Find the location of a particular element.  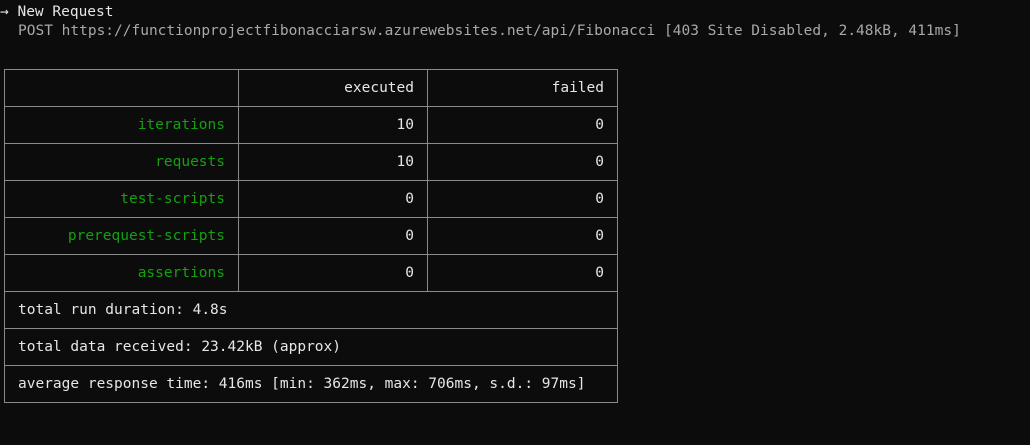

request-header: → New Request is located at coordinates (57, 12).